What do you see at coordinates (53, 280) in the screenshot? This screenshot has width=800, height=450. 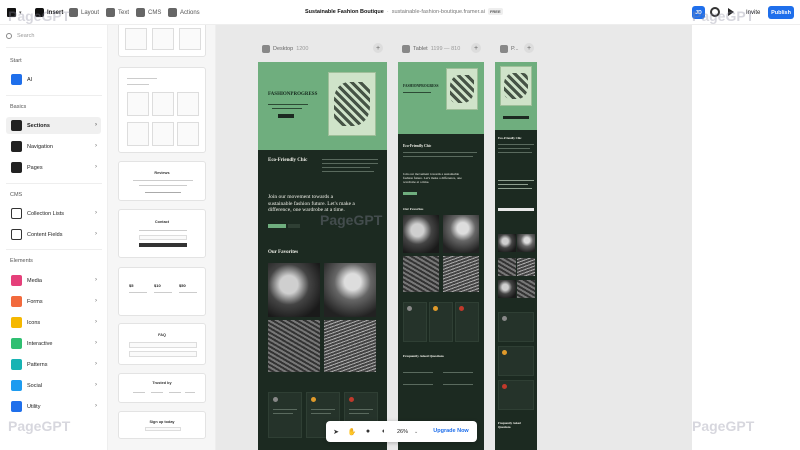 I see `sidebar-item-media: Media ›` at bounding box center [53, 280].